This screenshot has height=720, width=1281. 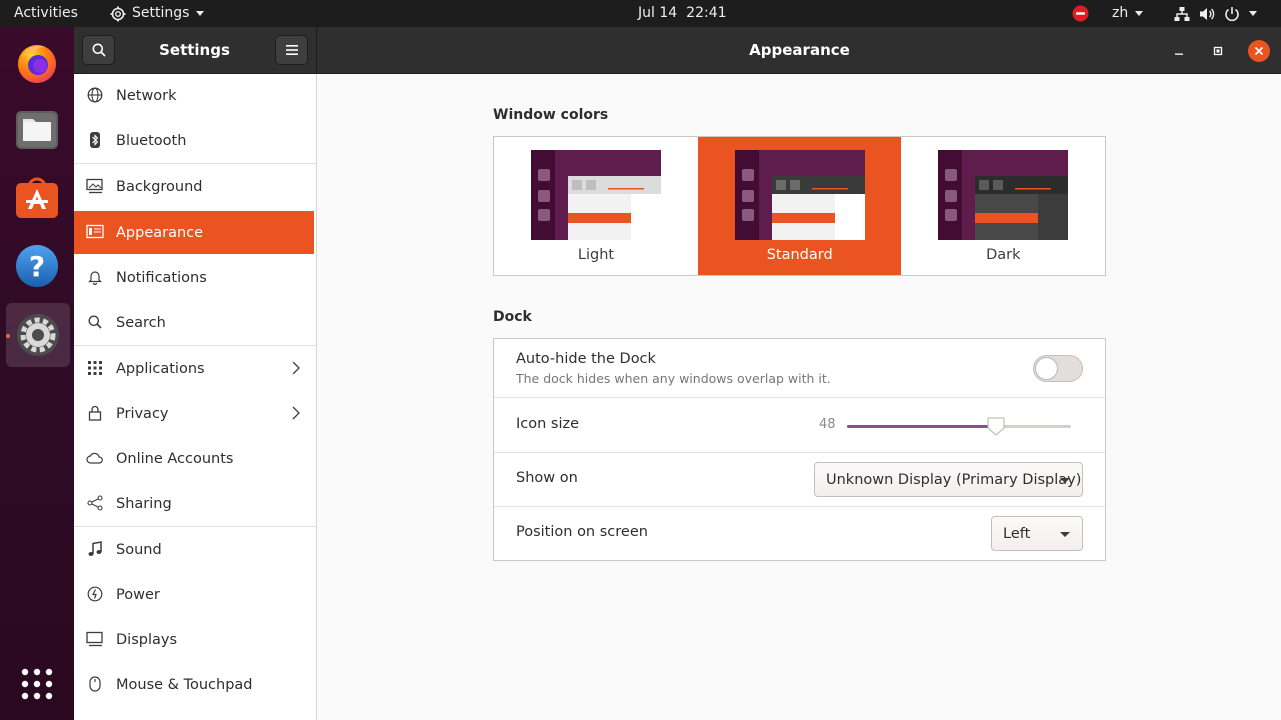 I want to click on app-grid-icon, so click(x=37, y=684).